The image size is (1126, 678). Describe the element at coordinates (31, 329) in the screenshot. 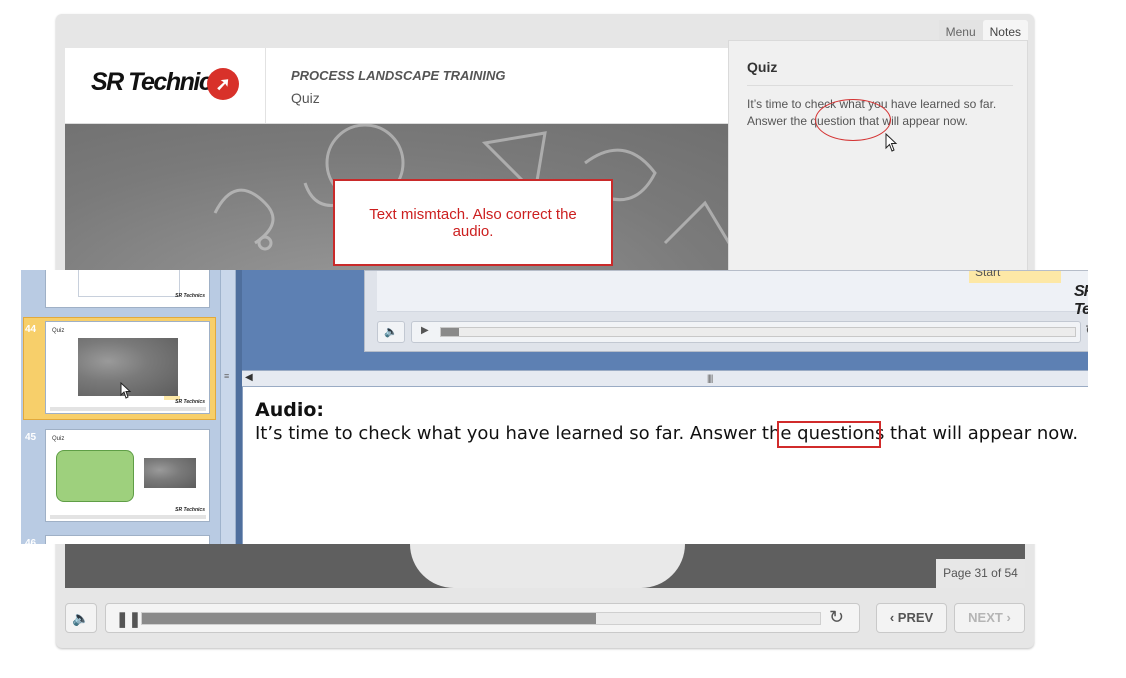

I see `slide-number: 44` at that location.